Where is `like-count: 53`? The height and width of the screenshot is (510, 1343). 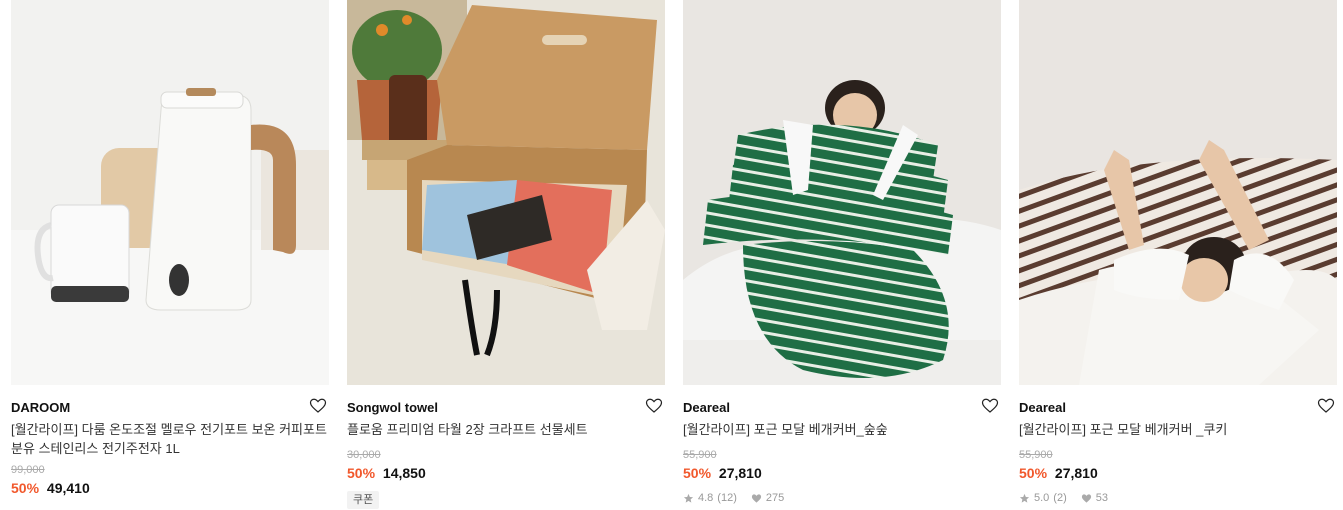
like-count: 53 is located at coordinates (1101, 498).